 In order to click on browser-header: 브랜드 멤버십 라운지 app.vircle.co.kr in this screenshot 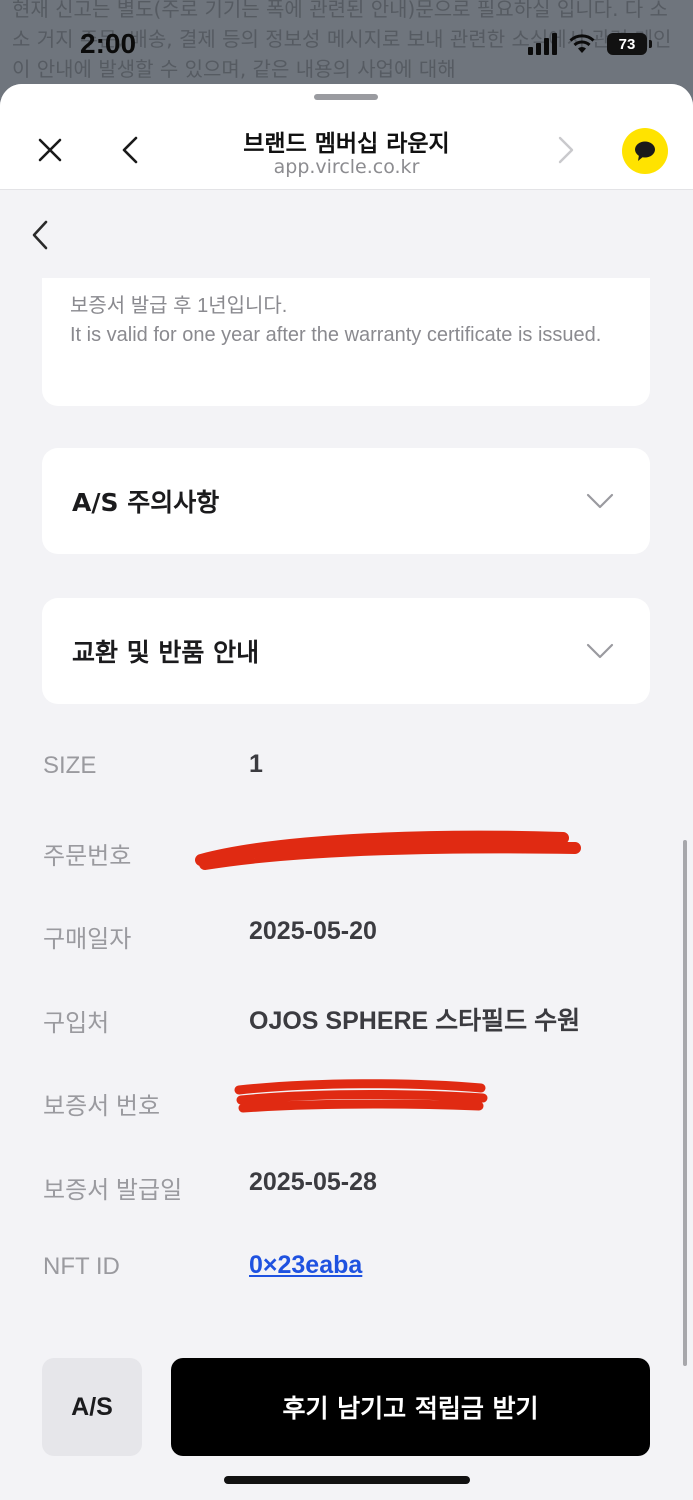, I will do `click(346, 137)`.